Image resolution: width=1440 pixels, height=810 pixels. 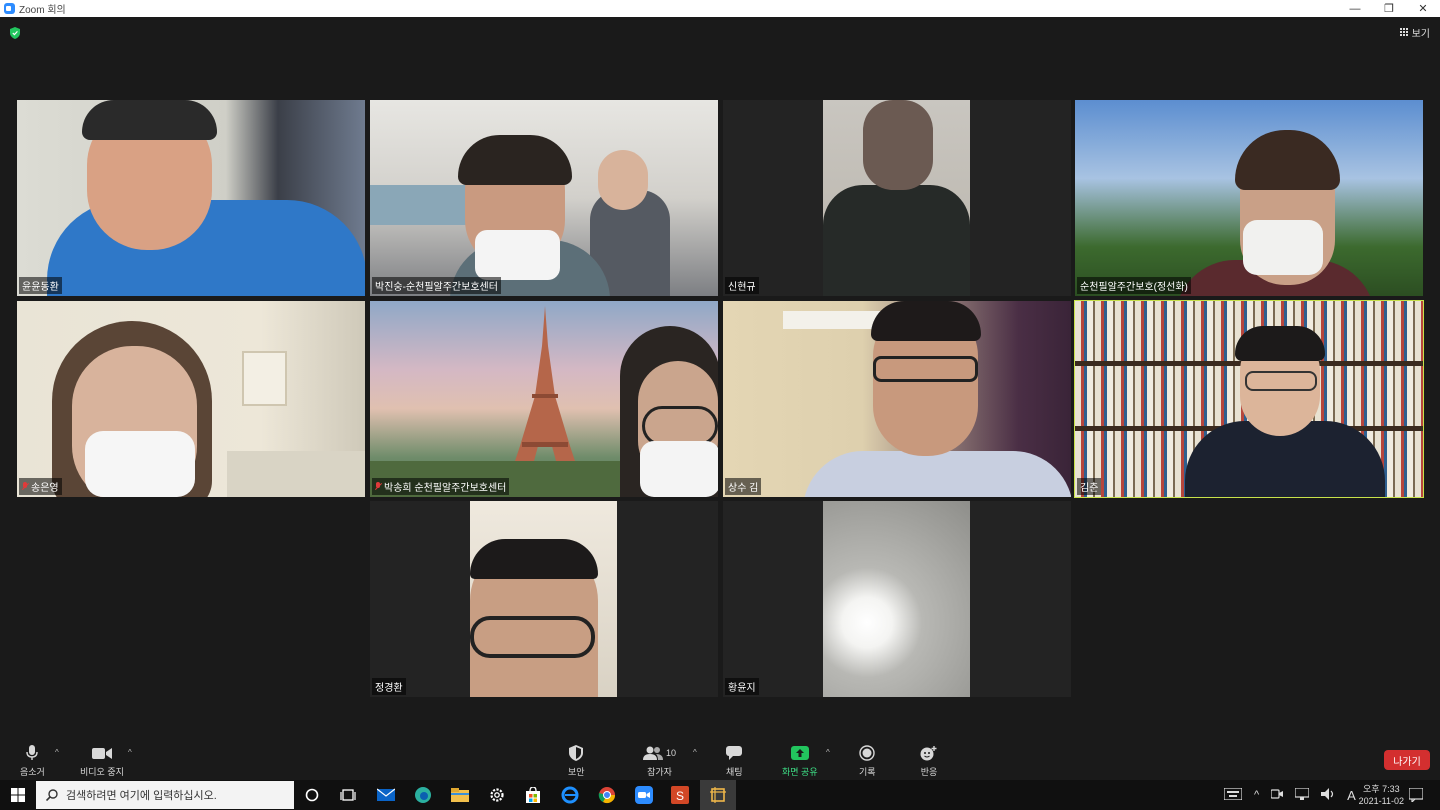 I want to click on mute-button: 음소거, so click(x=32, y=761).